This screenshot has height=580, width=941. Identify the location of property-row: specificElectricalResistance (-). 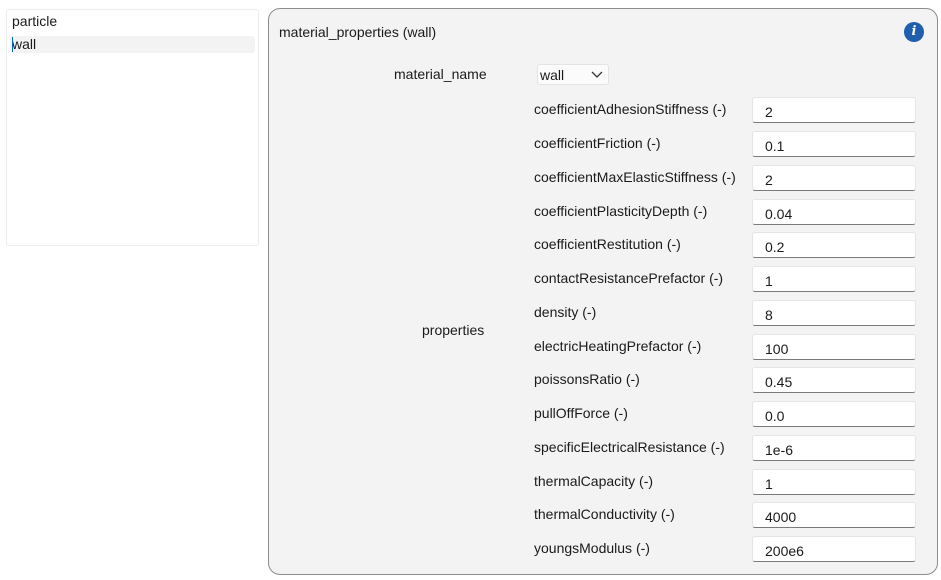
(729, 448).